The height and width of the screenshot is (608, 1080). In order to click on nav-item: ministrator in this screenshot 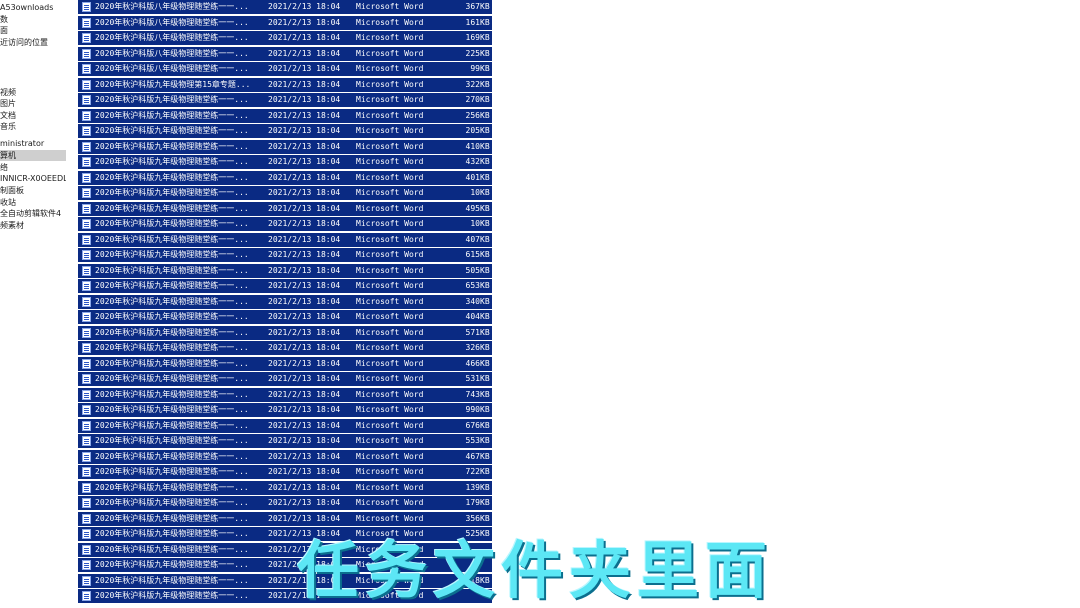, I will do `click(33, 143)`.